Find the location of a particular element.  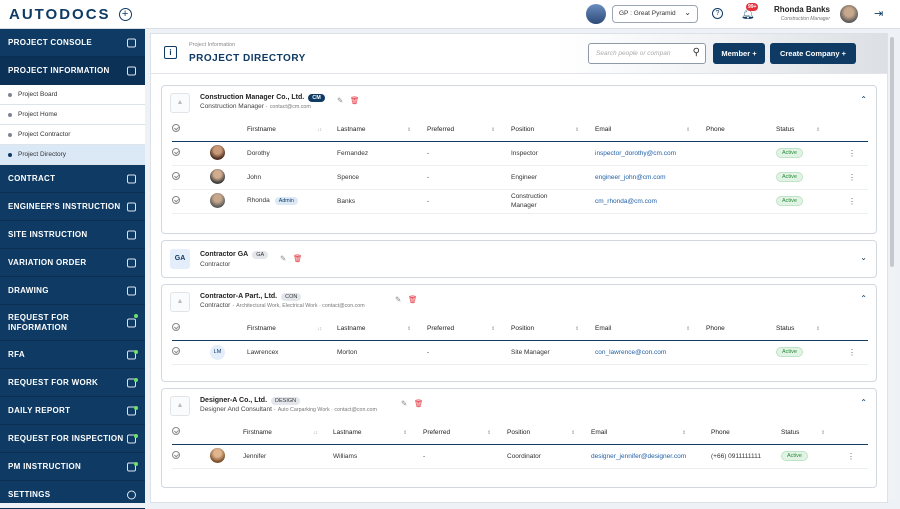

add-member-button: Member + is located at coordinates (739, 53).